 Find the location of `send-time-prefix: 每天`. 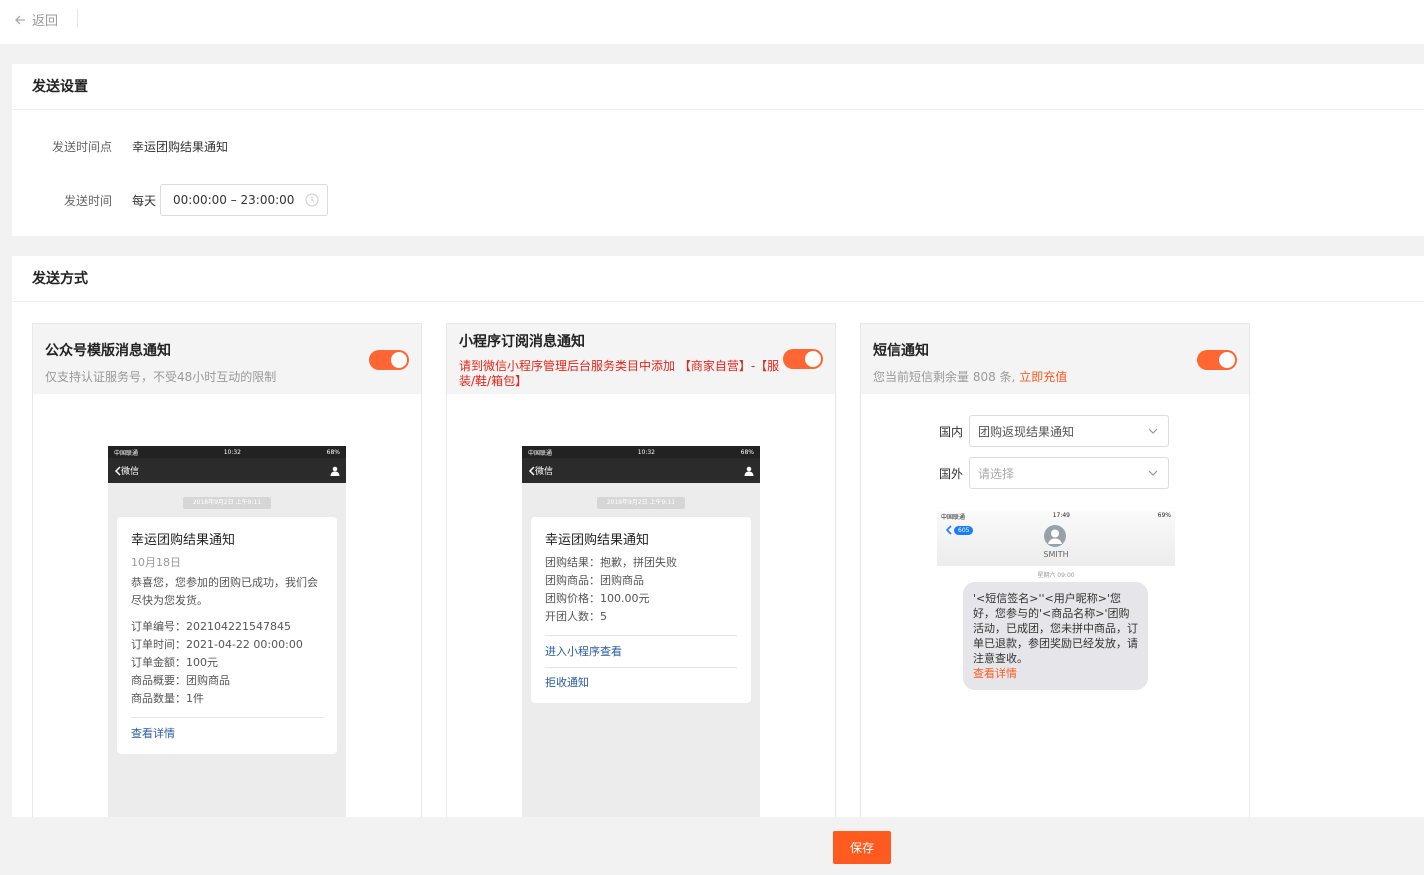

send-time-prefix: 每天 is located at coordinates (144, 200).